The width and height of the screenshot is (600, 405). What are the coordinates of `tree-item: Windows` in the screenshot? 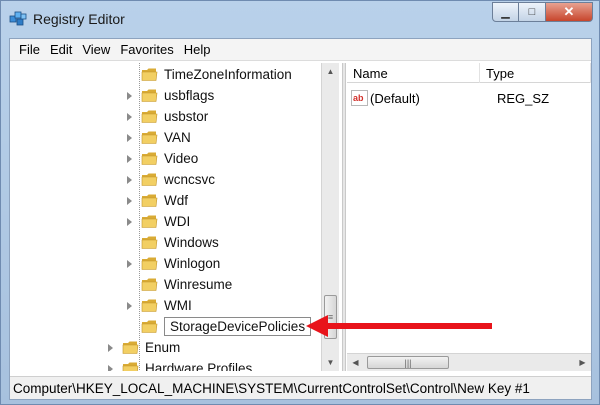 It's located at (172, 242).